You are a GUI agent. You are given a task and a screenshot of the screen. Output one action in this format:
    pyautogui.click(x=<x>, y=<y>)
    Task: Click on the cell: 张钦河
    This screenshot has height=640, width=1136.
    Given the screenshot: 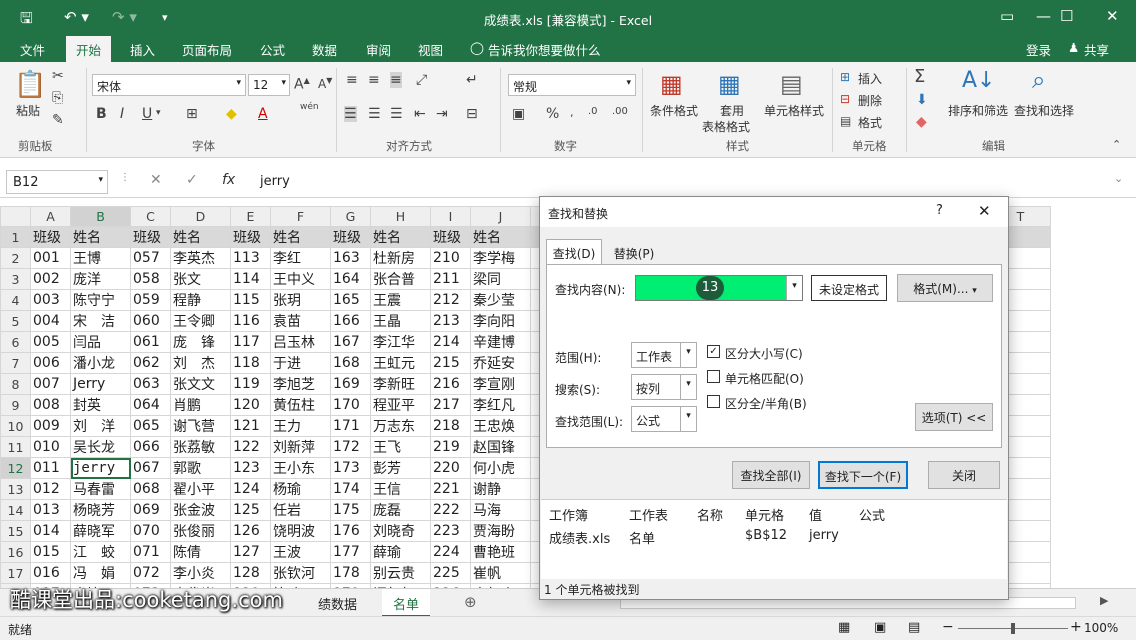 What is the action you would take?
    pyautogui.click(x=300, y=573)
    